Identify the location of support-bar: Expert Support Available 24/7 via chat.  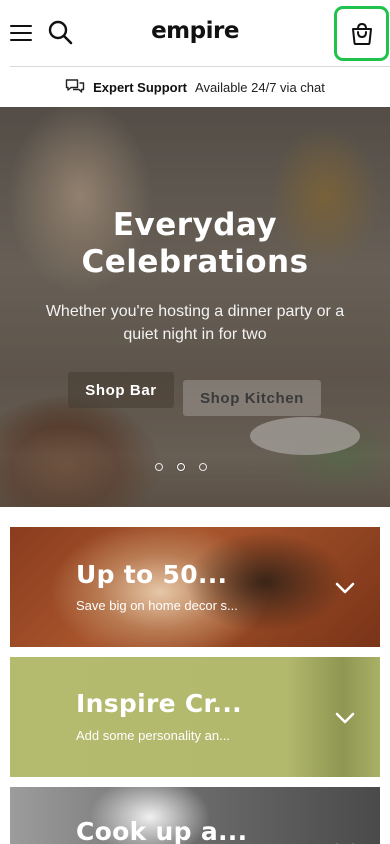
(195, 87).